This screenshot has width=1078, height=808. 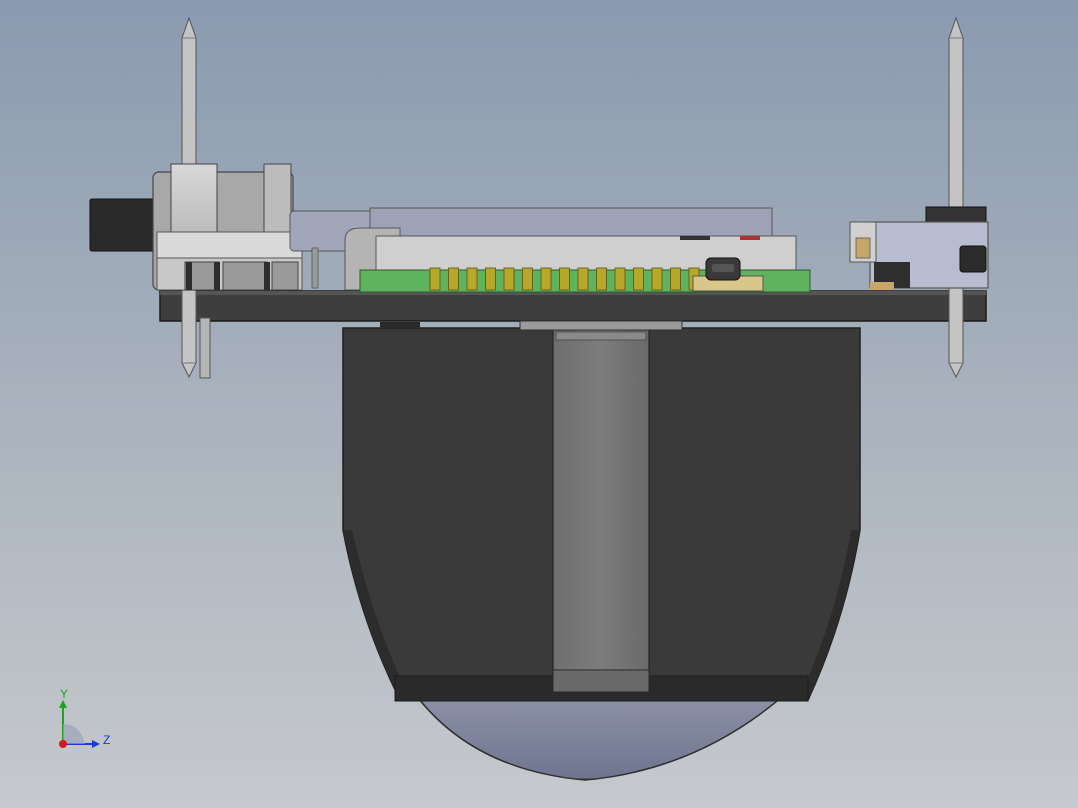 I want to click on right-connector-assembly, so click(x=919, y=248).